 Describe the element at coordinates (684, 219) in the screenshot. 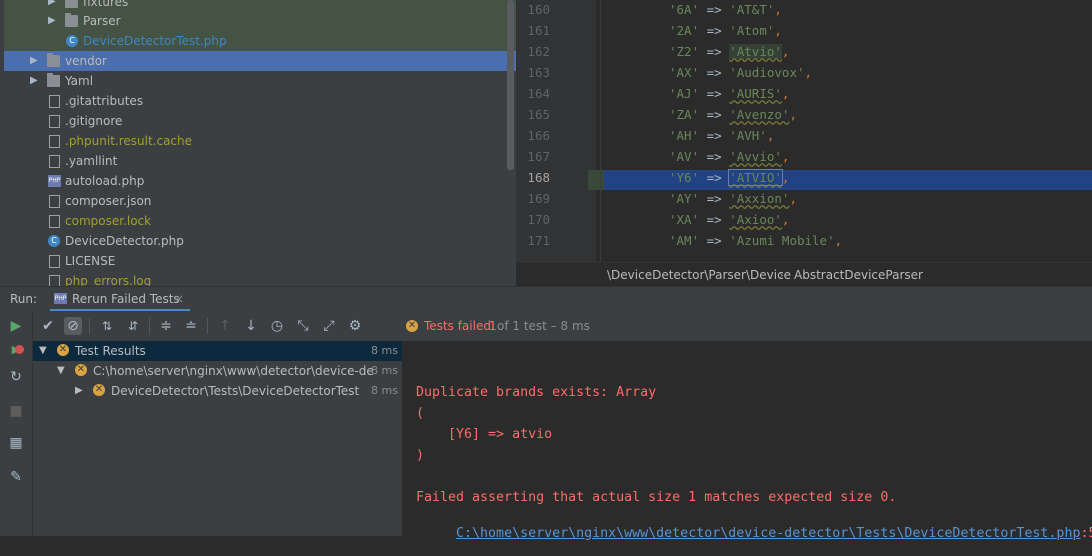

I see `array-key: 'XA'` at that location.